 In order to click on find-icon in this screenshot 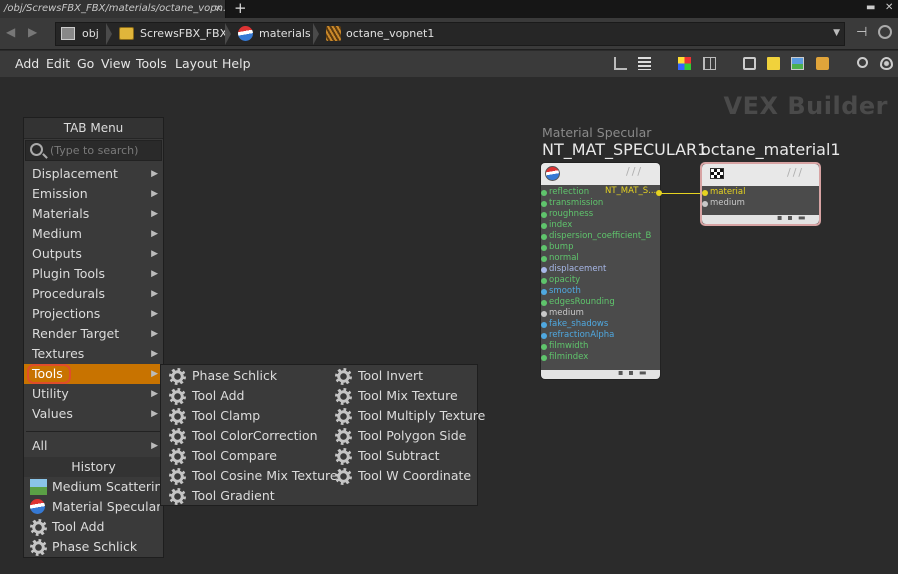, I will do `click(862, 62)`.